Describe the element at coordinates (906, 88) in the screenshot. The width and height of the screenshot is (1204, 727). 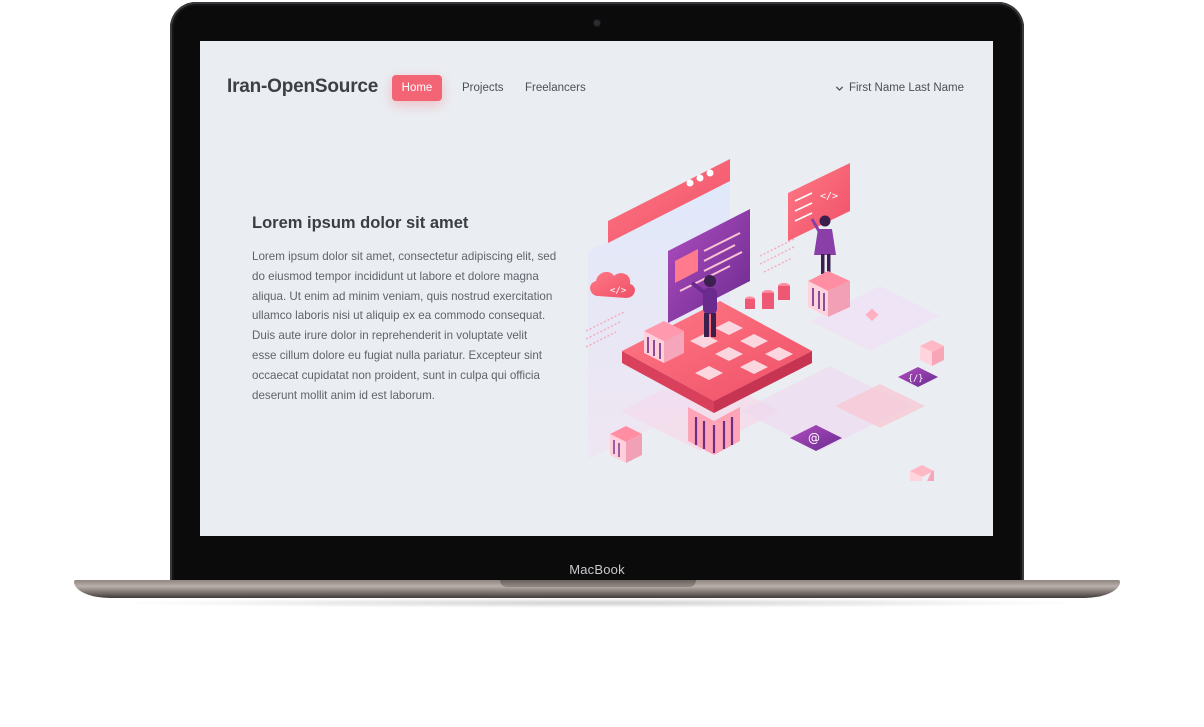
I see `user-name: First Name Last Name` at that location.